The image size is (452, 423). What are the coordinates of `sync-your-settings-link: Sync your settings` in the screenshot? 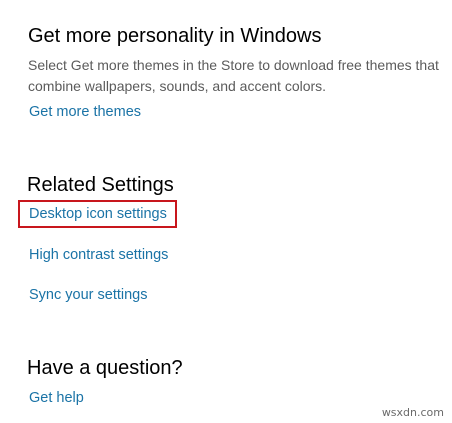 It's located at (88, 295).